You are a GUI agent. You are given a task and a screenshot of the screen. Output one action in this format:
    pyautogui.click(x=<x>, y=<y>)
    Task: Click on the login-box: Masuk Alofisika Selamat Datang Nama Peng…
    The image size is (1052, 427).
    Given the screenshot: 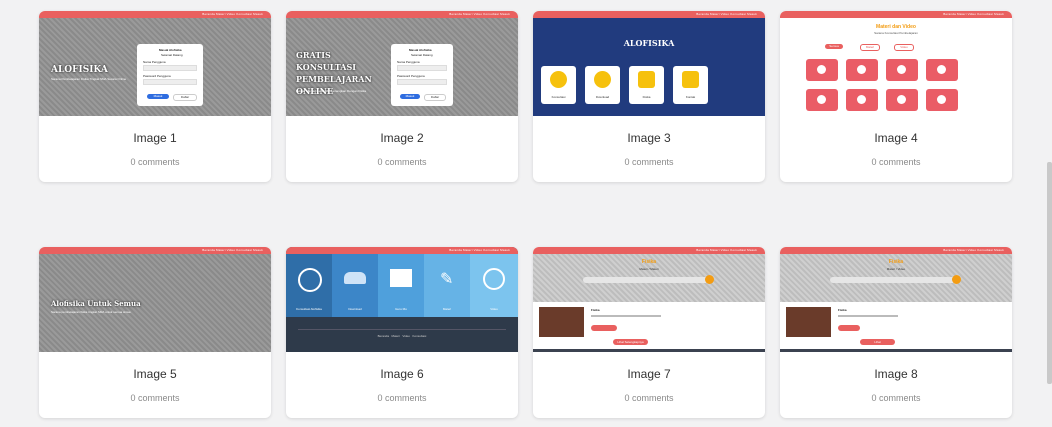 What is the action you would take?
    pyautogui.click(x=170, y=75)
    